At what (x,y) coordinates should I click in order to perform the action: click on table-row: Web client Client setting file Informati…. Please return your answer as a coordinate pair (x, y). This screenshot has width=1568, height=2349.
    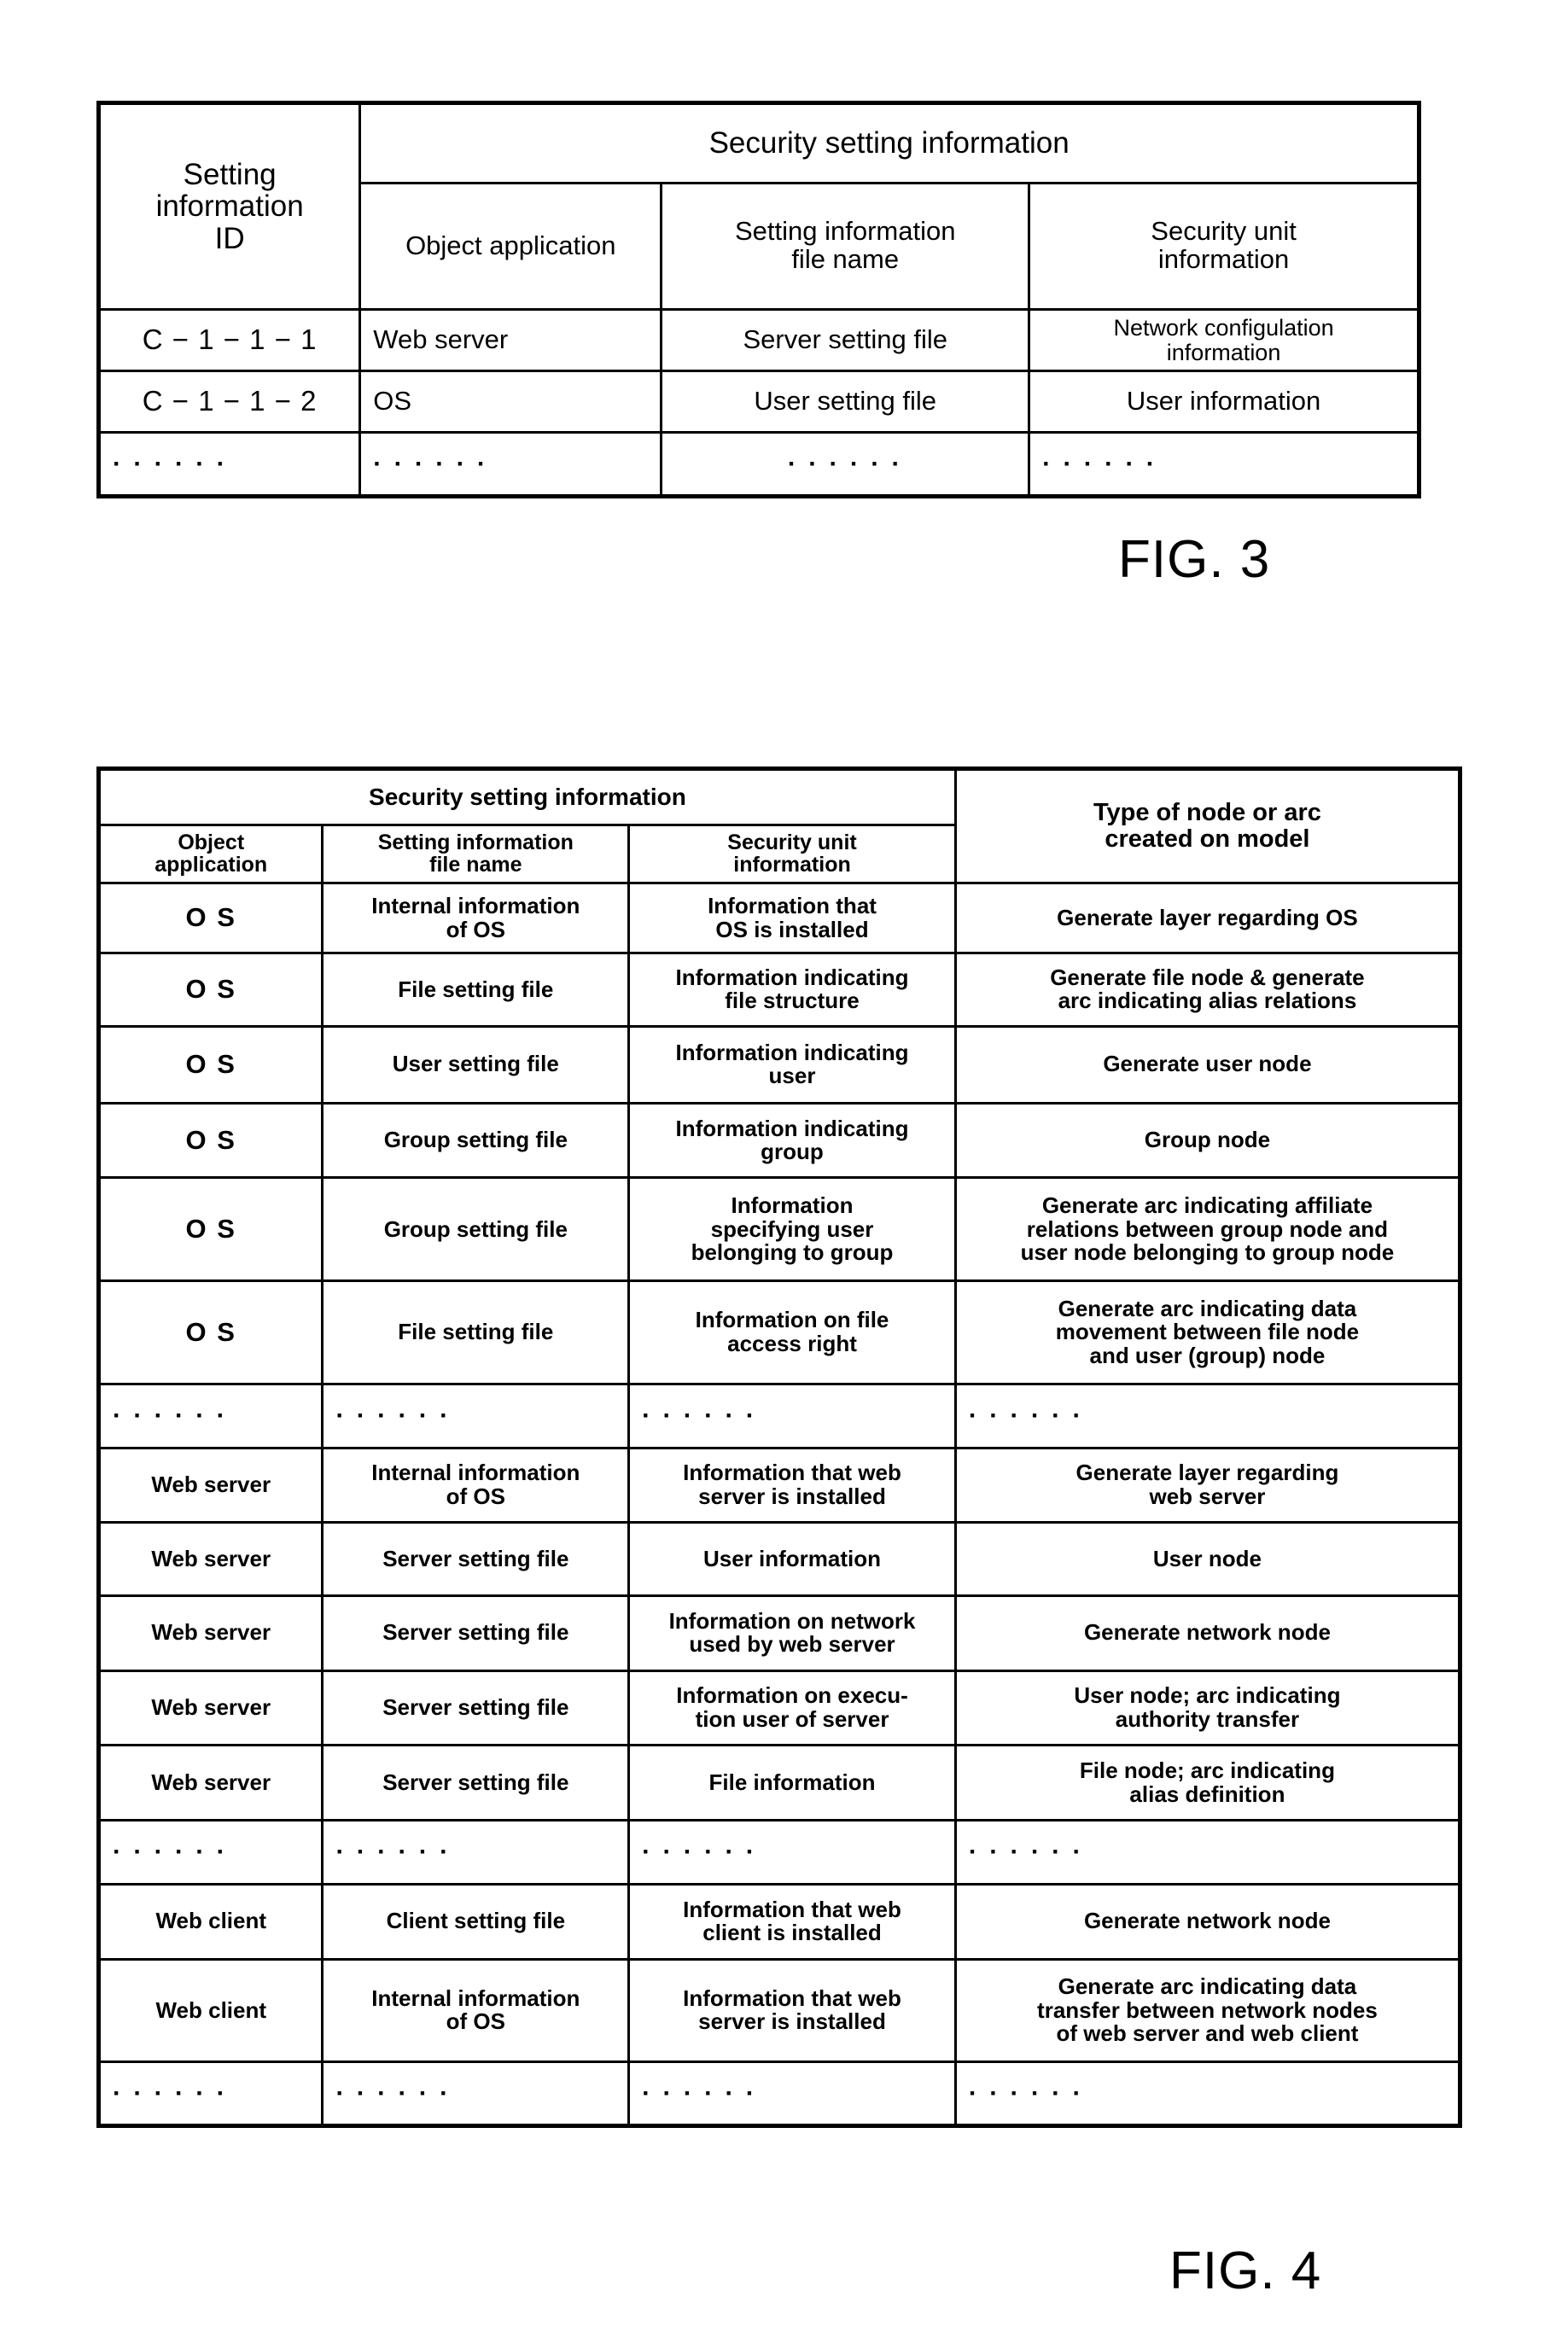
    Looking at the image, I should click on (779, 1921).